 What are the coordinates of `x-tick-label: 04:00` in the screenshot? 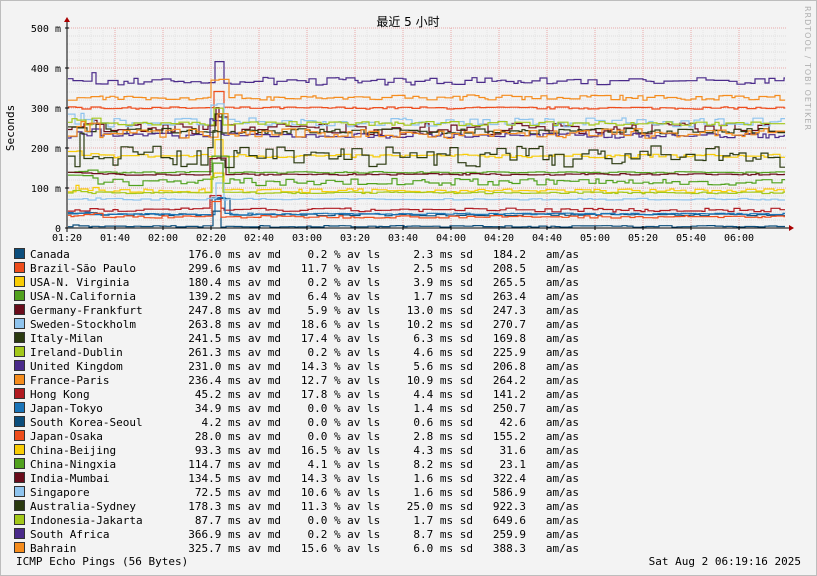 It's located at (451, 238).